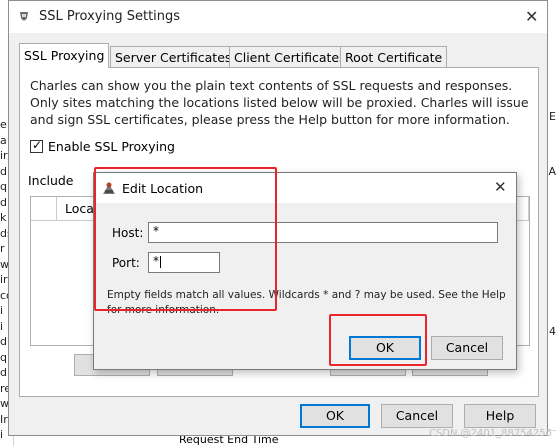  What do you see at coordinates (185, 239) in the screenshot?
I see `annotation-highlight-fields` at bounding box center [185, 239].